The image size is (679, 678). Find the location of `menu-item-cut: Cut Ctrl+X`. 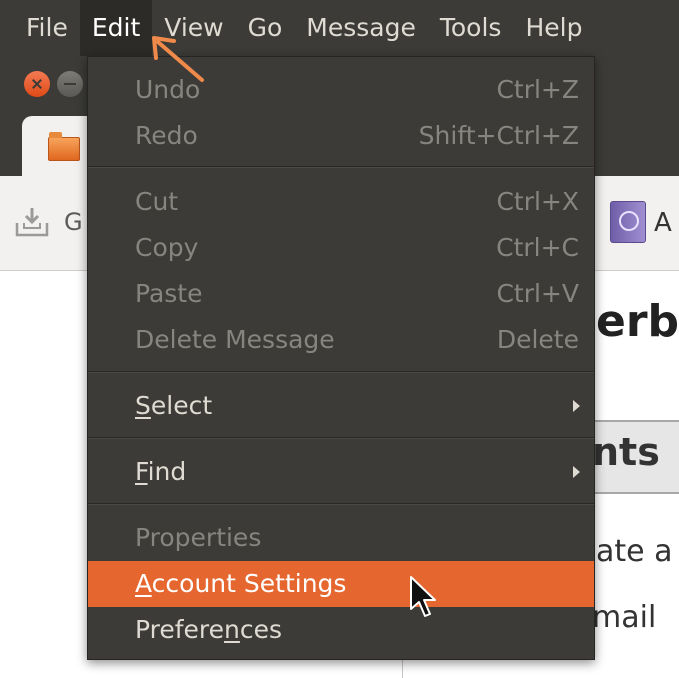

menu-item-cut: Cut Ctrl+X is located at coordinates (341, 202).